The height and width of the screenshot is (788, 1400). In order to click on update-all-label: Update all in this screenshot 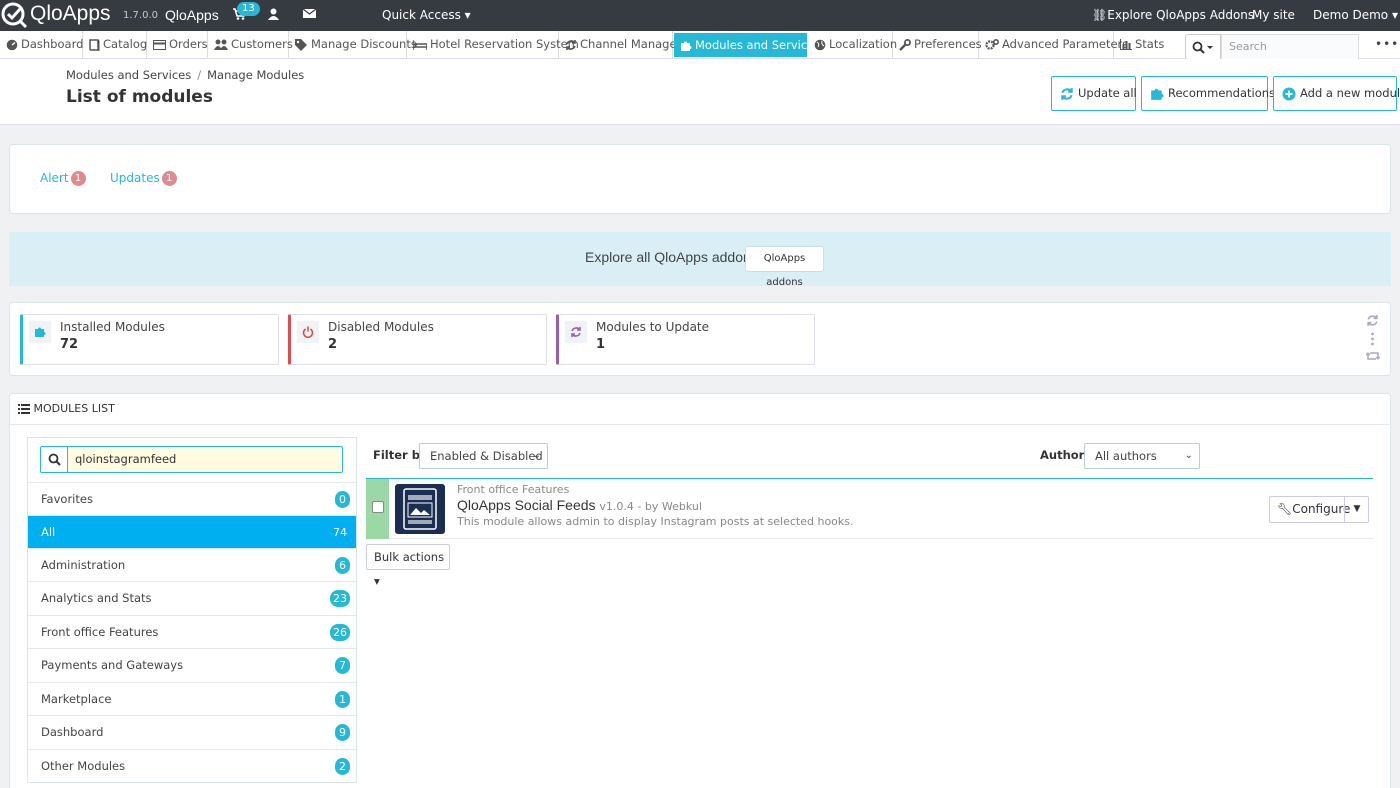, I will do `click(1107, 93)`.